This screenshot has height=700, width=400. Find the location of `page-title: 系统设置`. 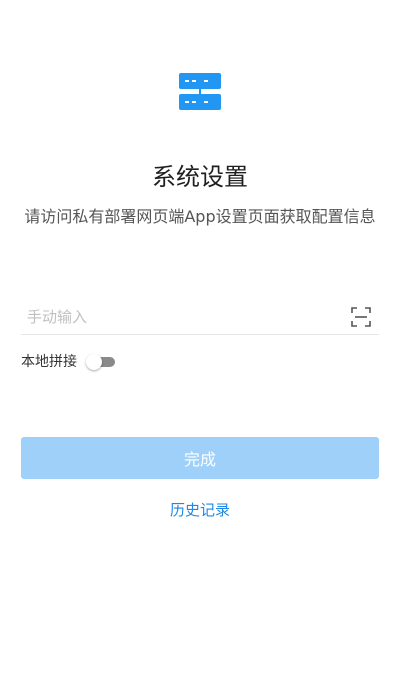

page-title: 系统设置 is located at coordinates (200, 177).